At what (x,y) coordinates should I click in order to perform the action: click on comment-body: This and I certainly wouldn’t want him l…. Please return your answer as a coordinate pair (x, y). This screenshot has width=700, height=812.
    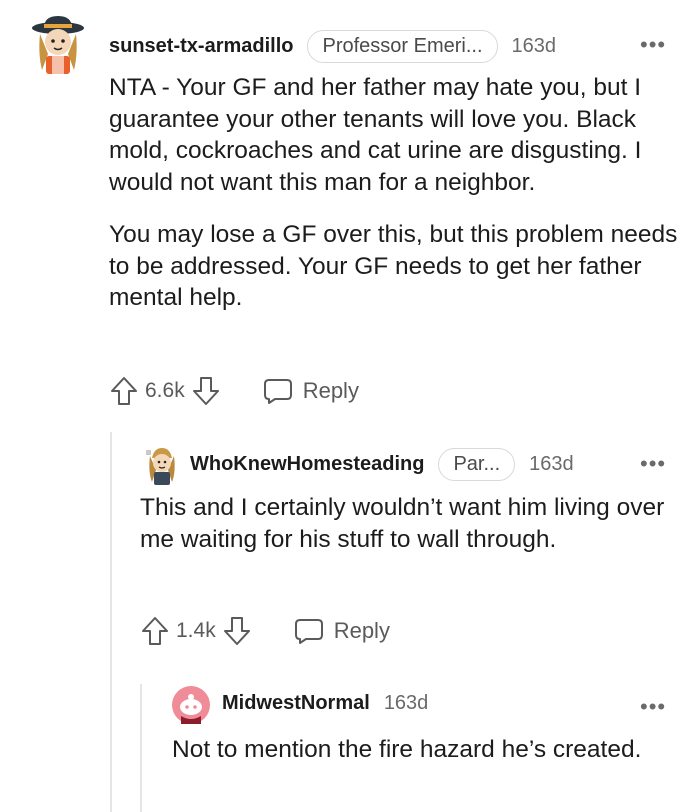
    Looking at the image, I should click on (410, 523).